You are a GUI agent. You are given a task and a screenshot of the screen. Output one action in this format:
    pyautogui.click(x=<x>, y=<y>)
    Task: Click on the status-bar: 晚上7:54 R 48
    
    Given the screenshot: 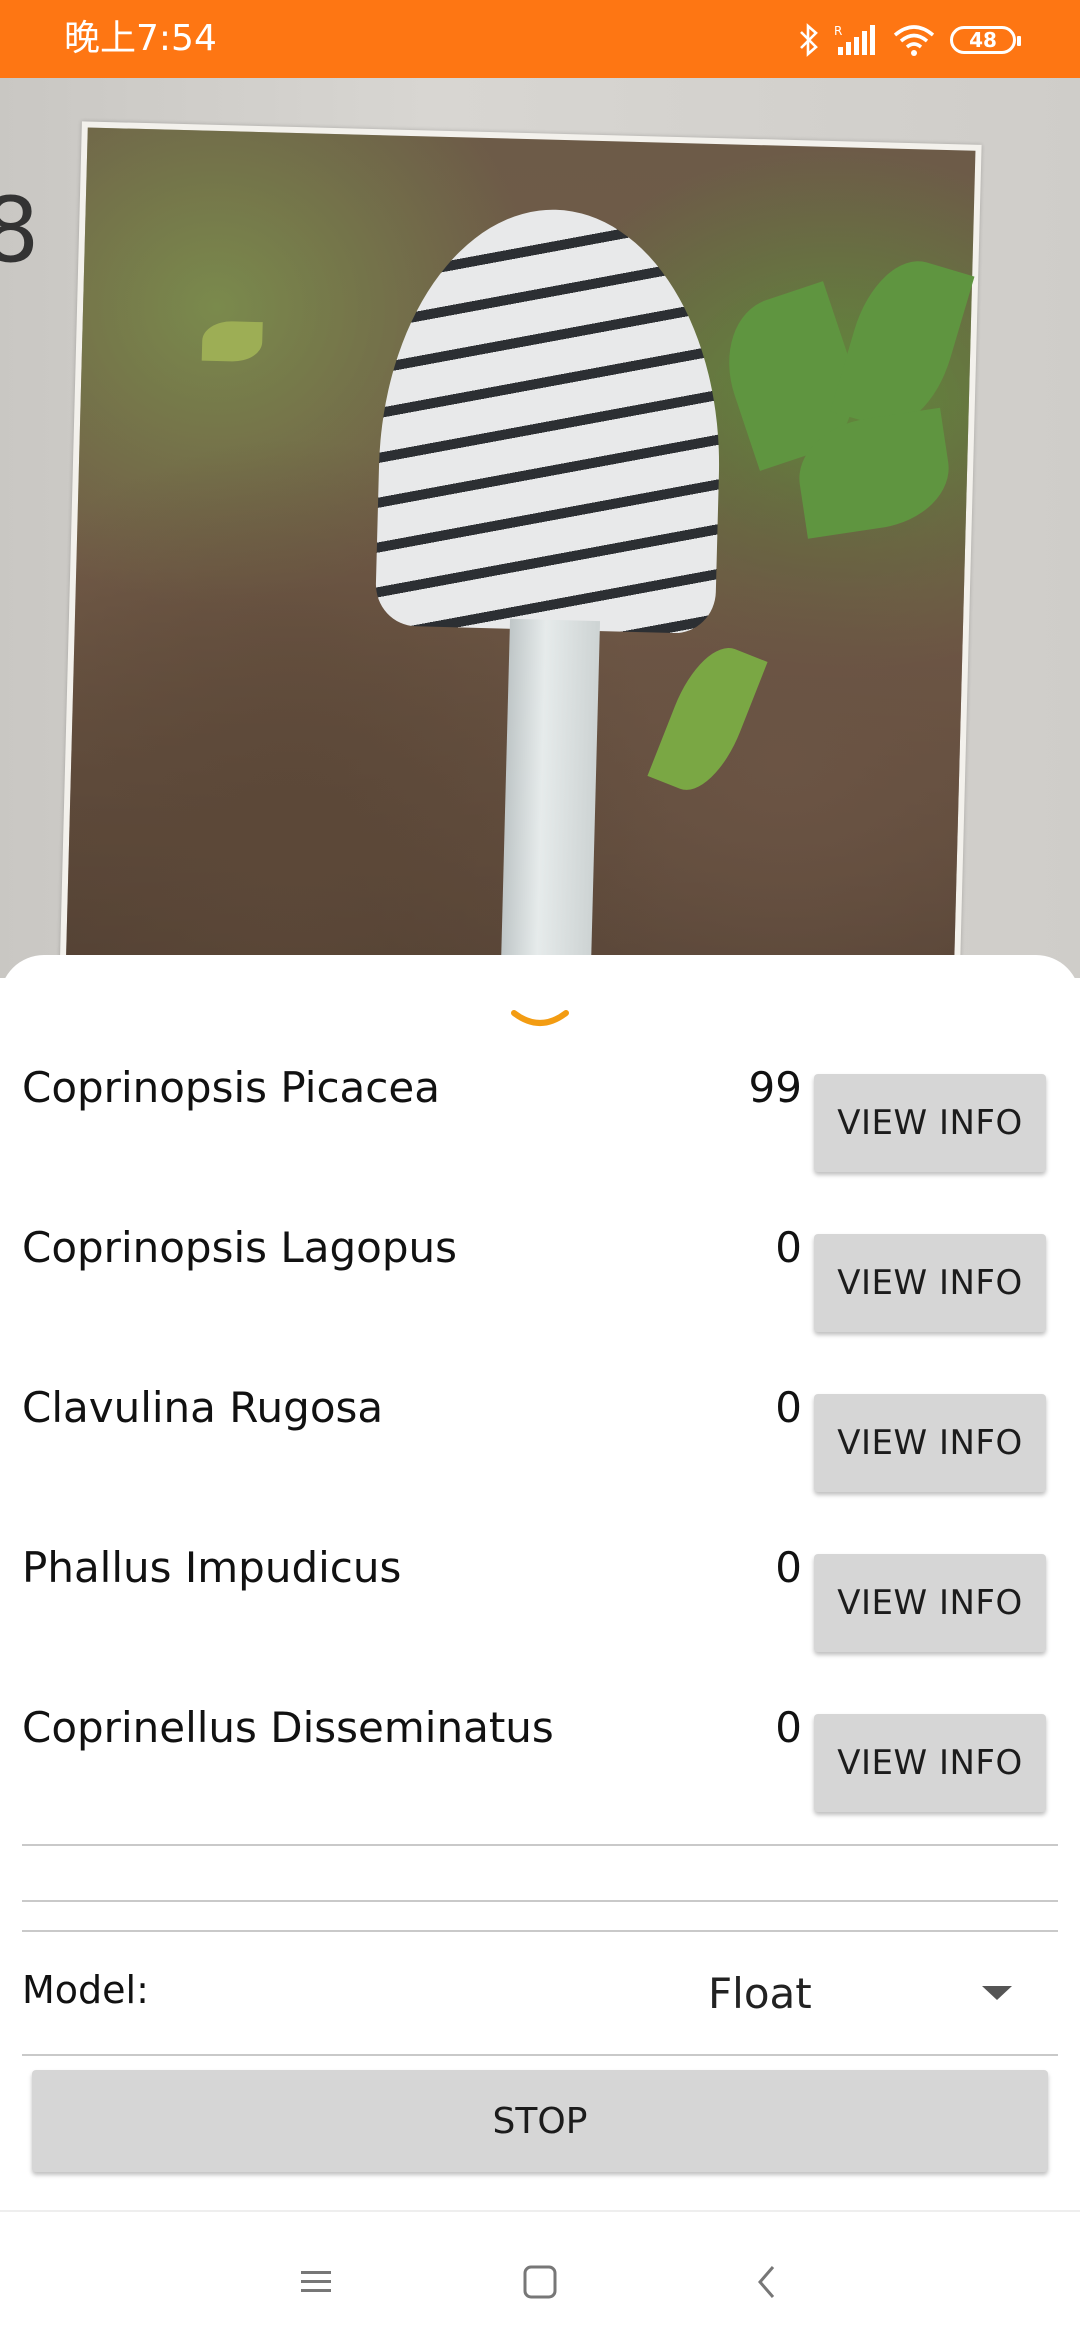 What is the action you would take?
    pyautogui.click(x=540, y=39)
    